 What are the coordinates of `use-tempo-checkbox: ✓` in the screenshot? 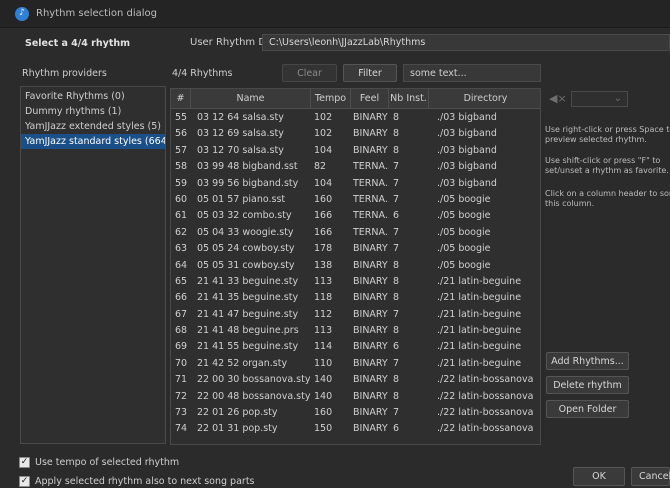 It's located at (24, 462).